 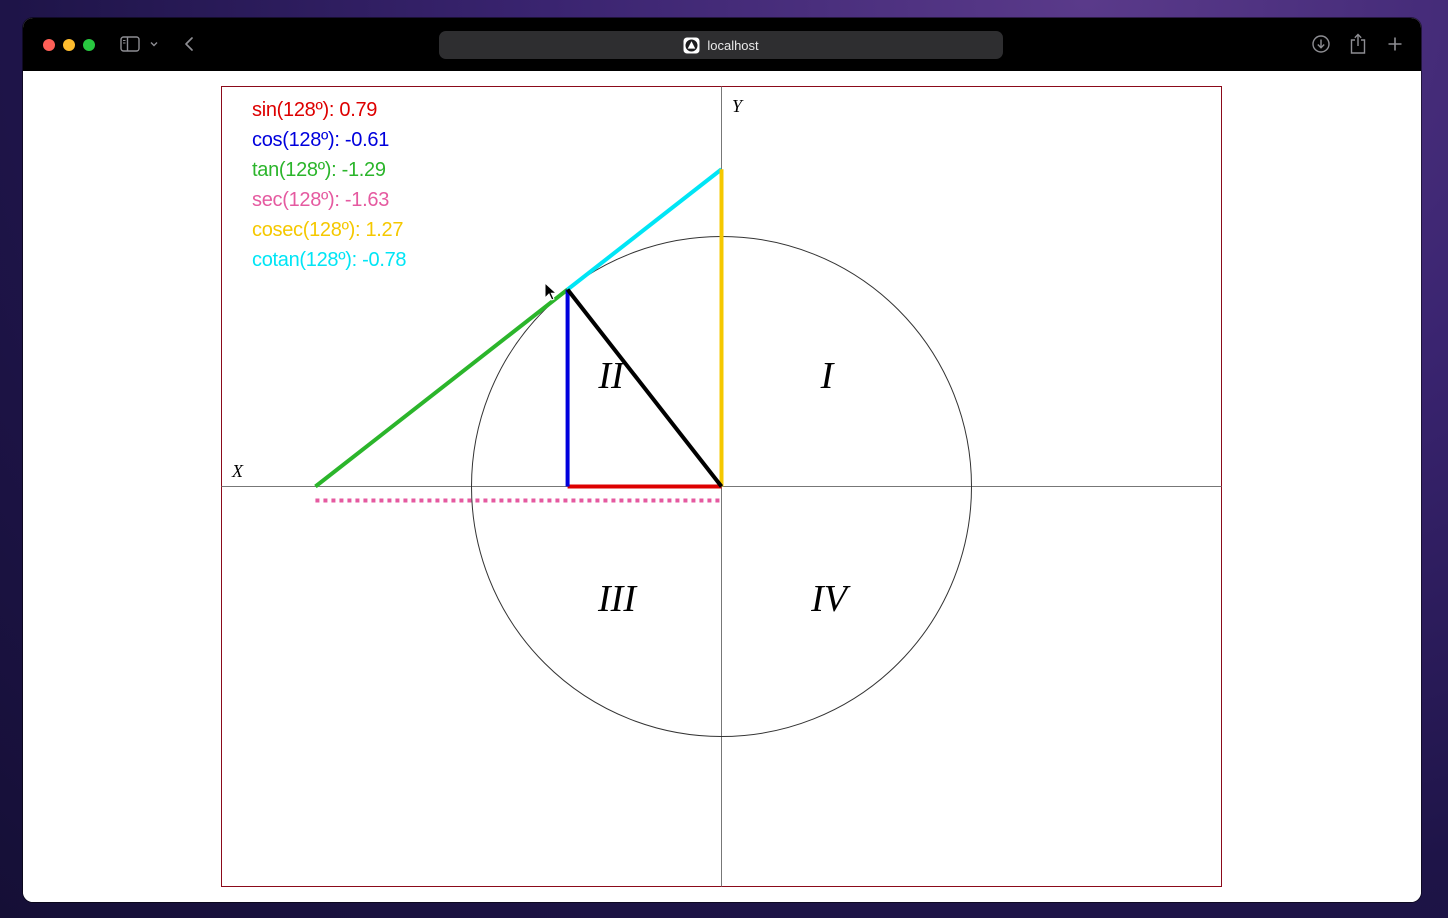 I want to click on address-text: localhost, so click(x=733, y=45).